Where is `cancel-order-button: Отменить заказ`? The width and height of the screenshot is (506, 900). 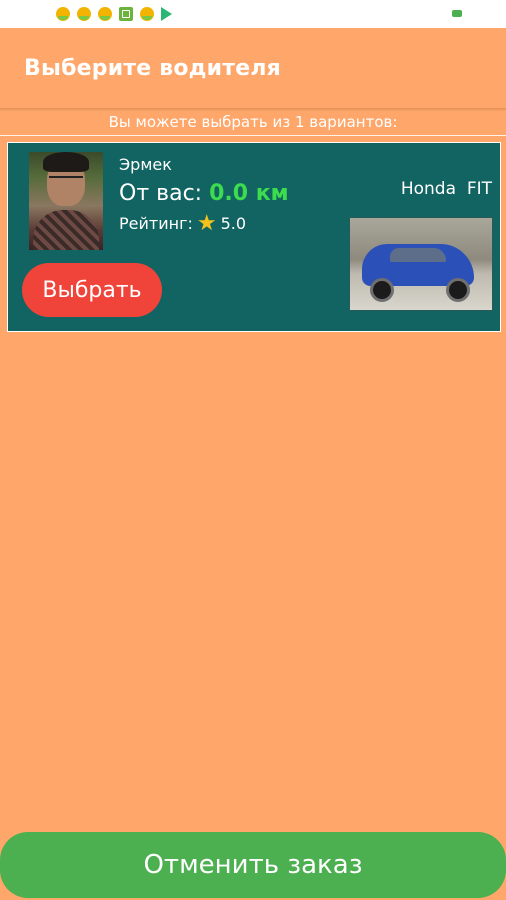
cancel-order-button: Отменить заказ is located at coordinates (253, 865).